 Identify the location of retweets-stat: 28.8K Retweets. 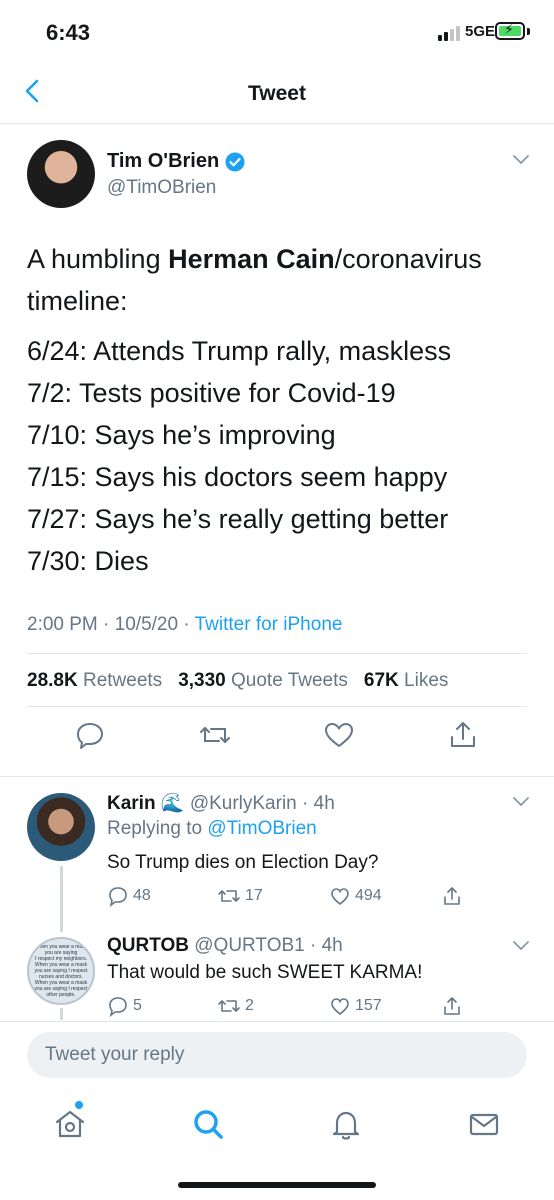
(94, 681).